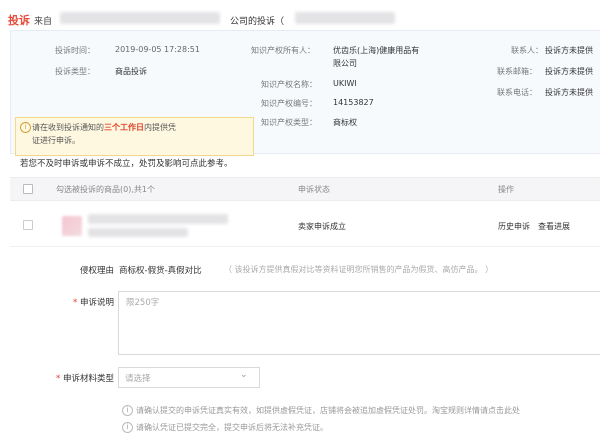  What do you see at coordinates (143, 303) in the screenshot?
I see `description-placeholder: 限250字` at bounding box center [143, 303].